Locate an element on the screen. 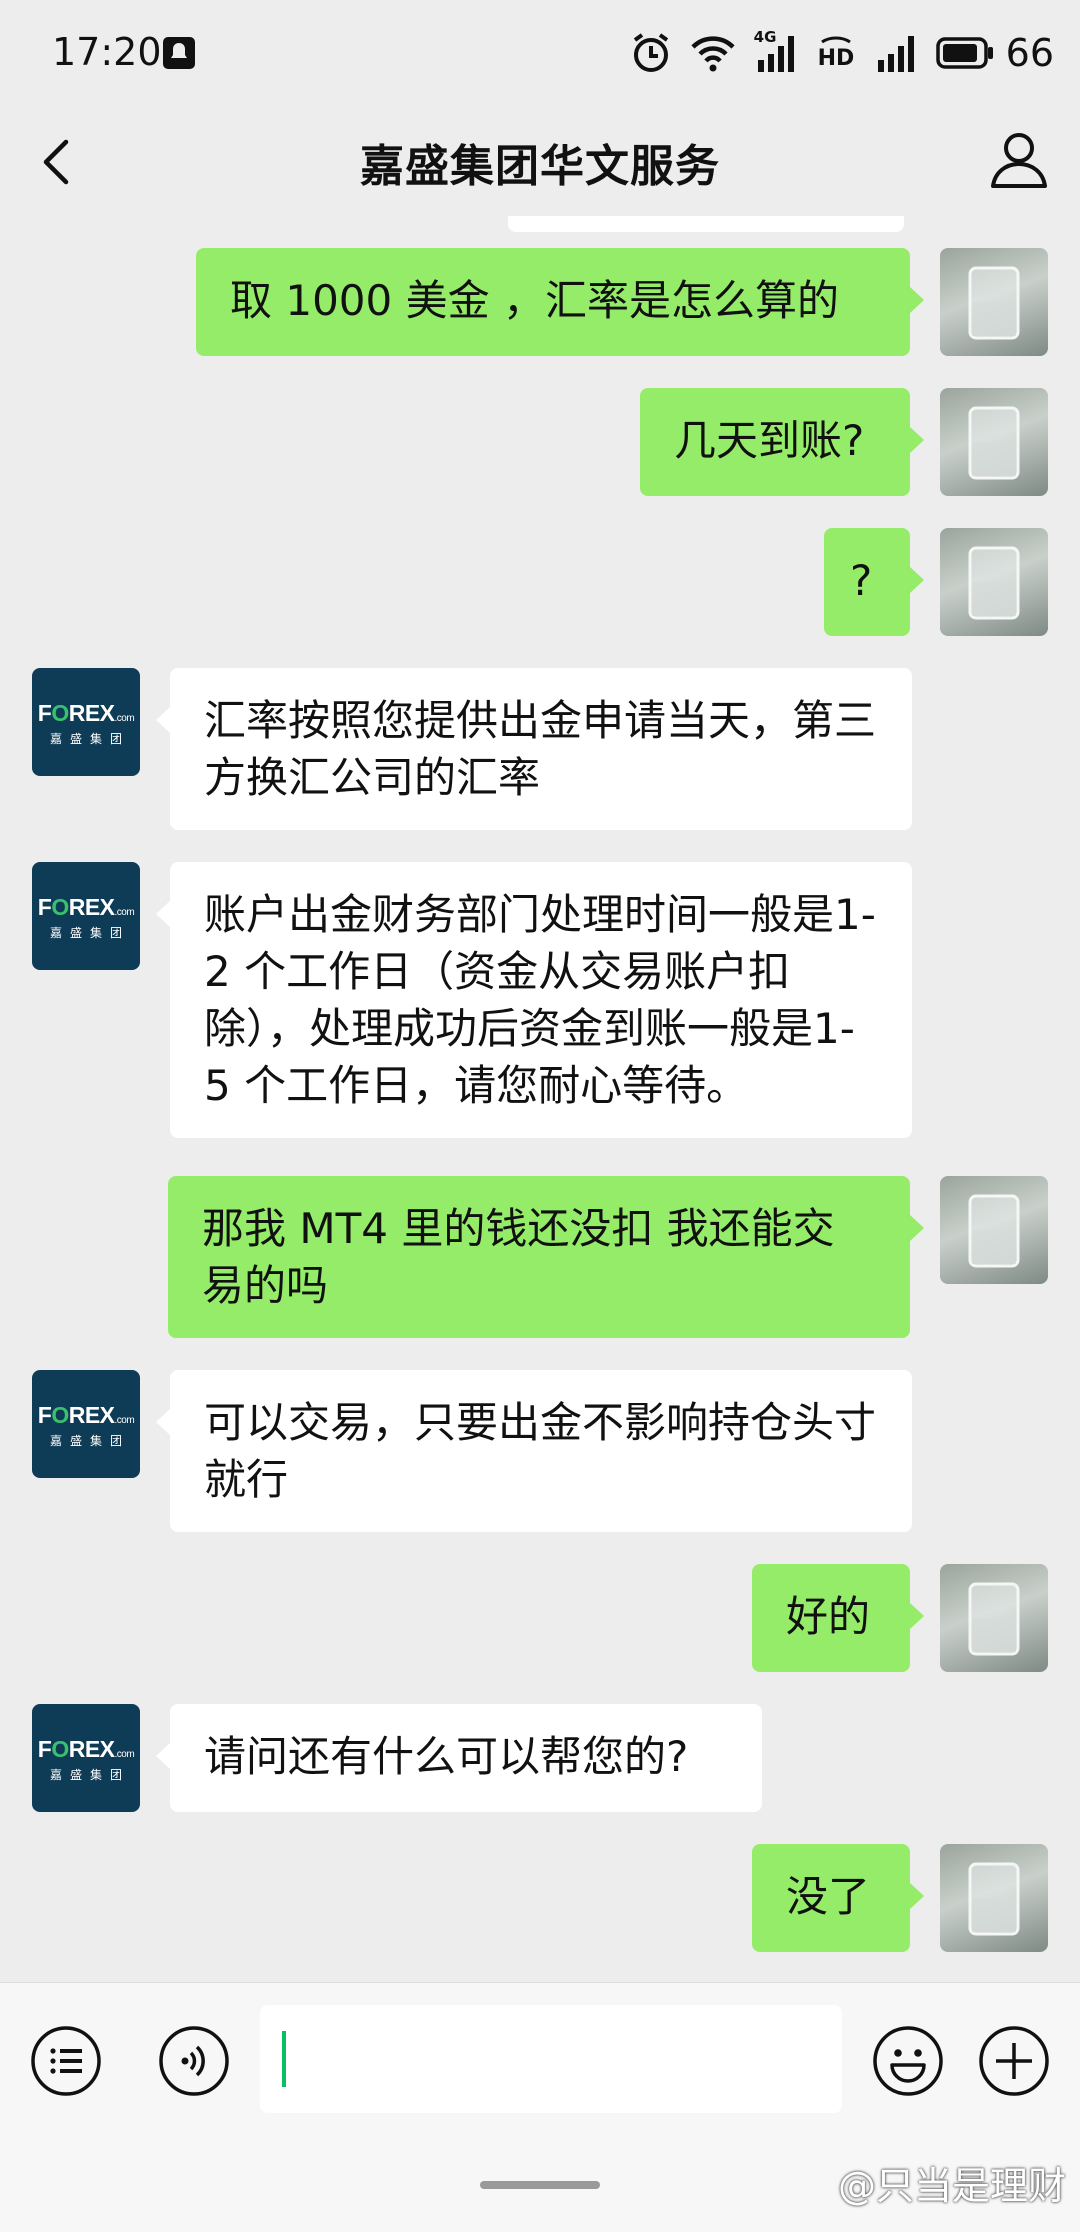  cellular-4g-icon: 4G is located at coordinates (776, 51).